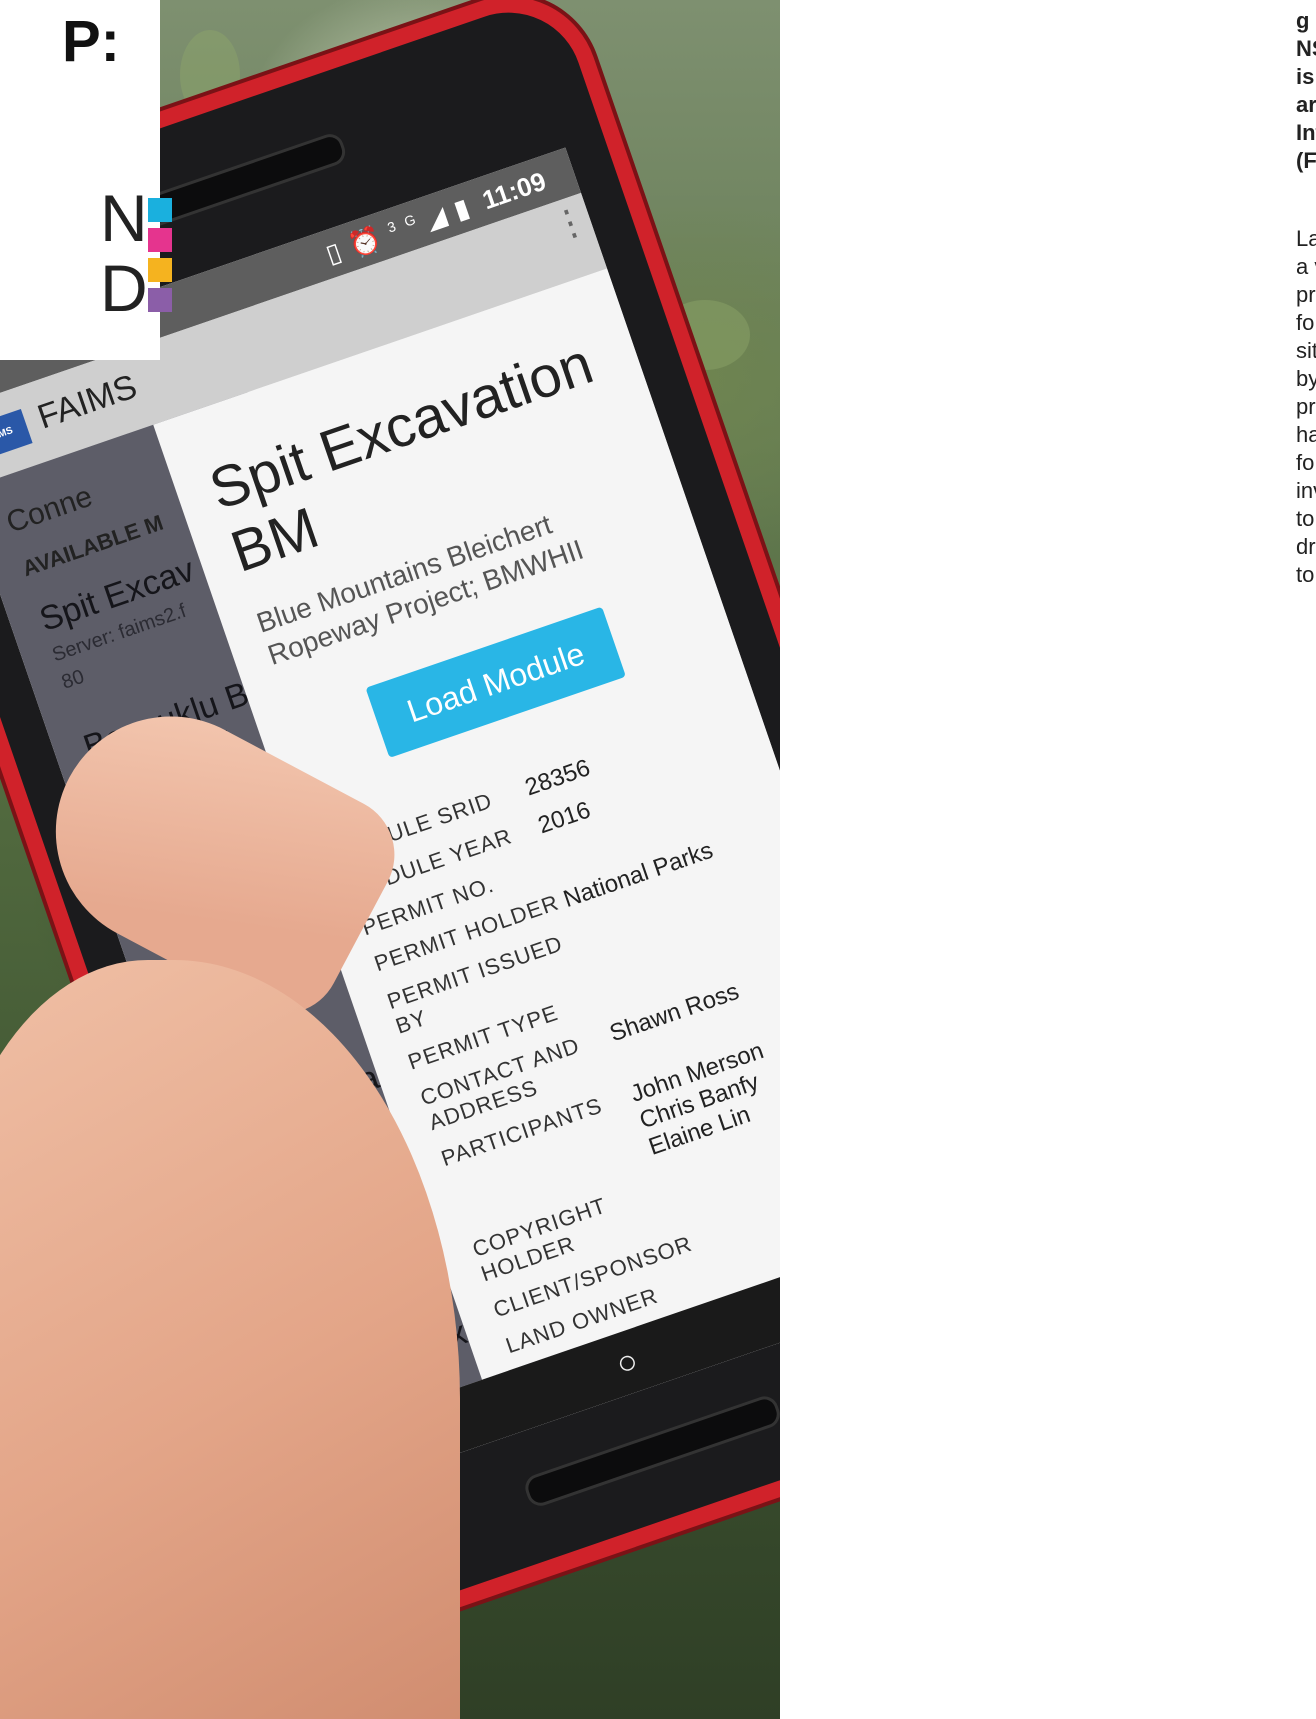 Image resolution: width=1316 pixels, height=1719 pixels. What do you see at coordinates (1306, 350) in the screenshot?
I see `side-text-line: sit` at bounding box center [1306, 350].